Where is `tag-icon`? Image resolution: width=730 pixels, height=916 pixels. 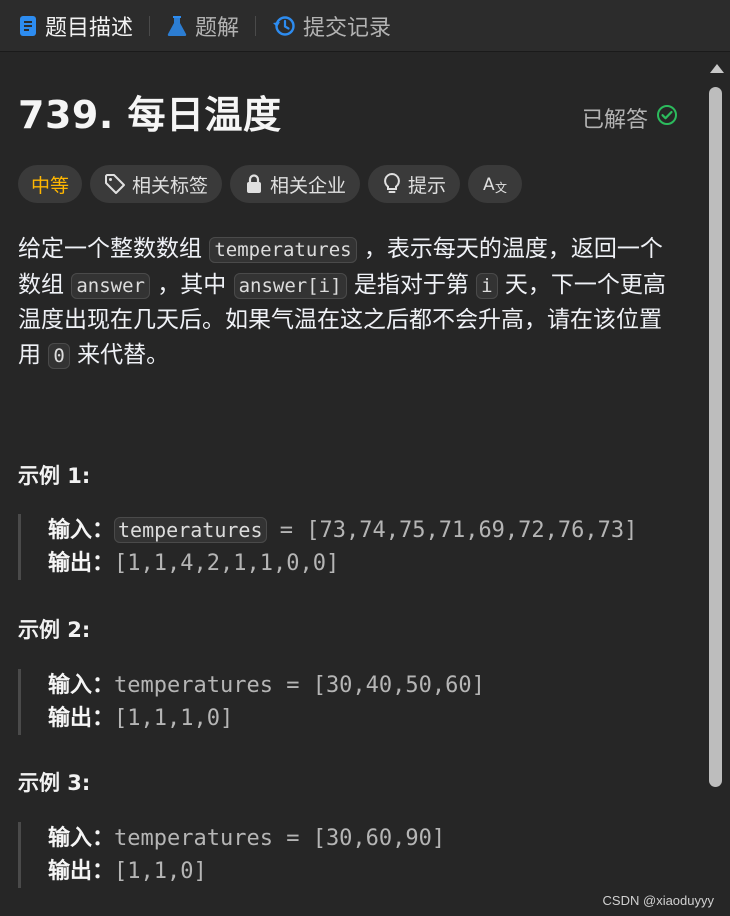
tag-icon is located at coordinates (115, 184).